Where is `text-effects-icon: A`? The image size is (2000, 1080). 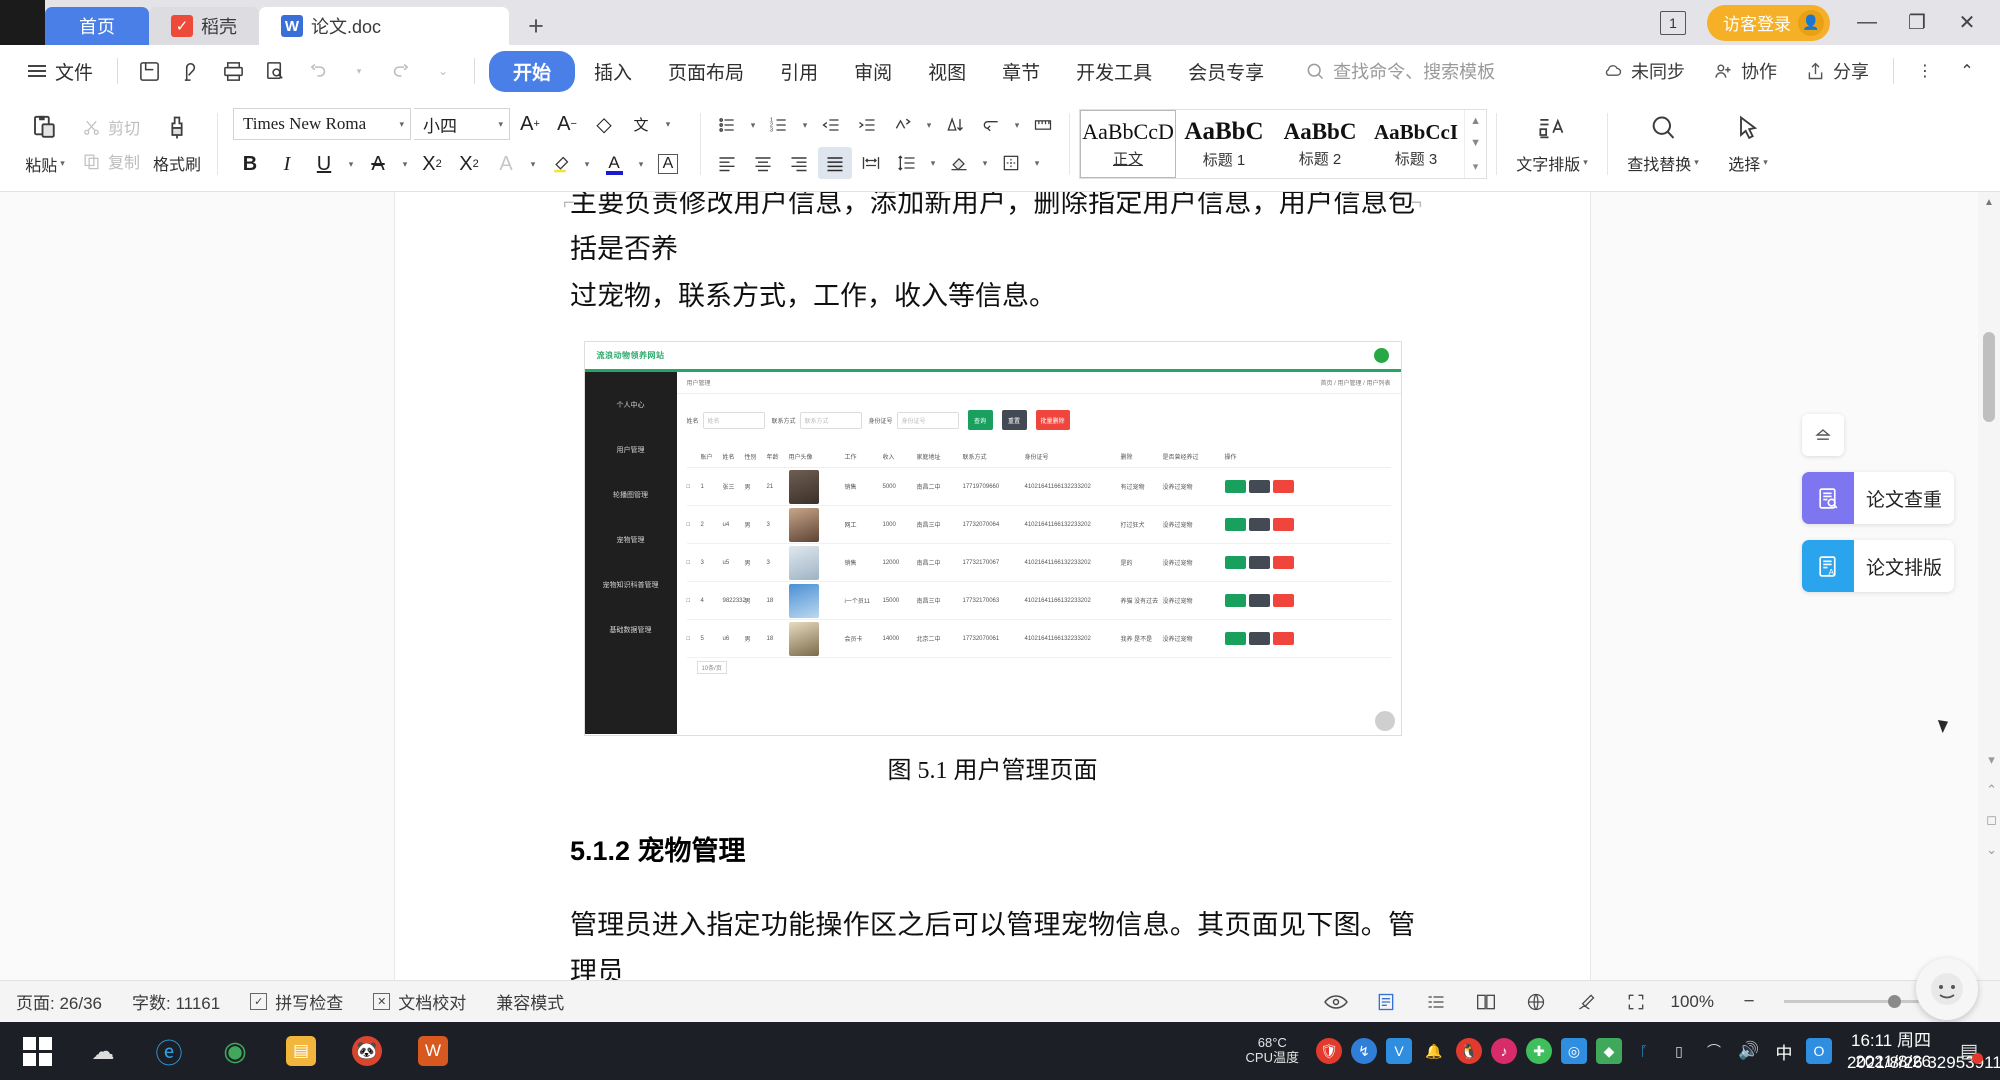 text-effects-icon: A is located at coordinates (506, 164).